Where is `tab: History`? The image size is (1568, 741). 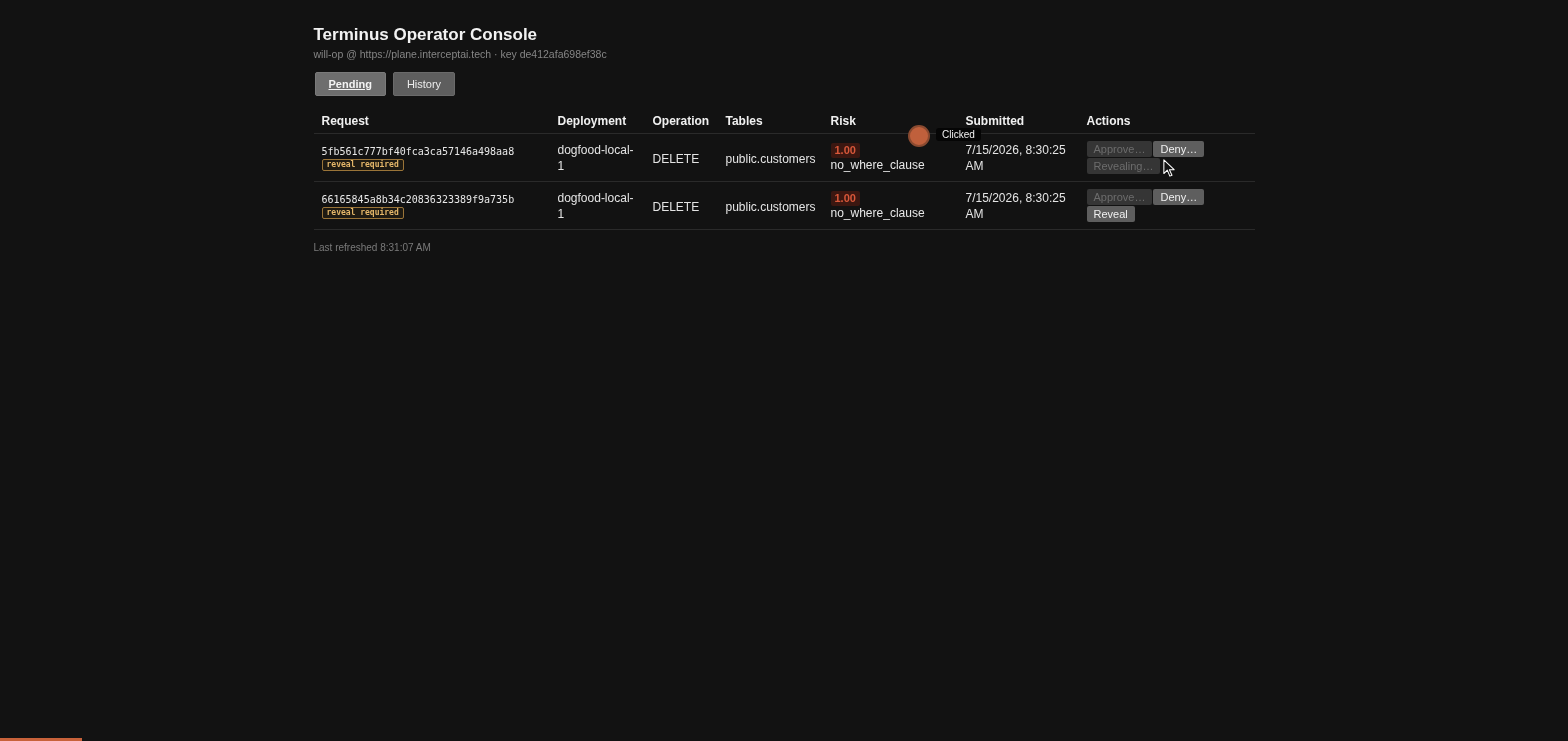 tab: History is located at coordinates (424, 84).